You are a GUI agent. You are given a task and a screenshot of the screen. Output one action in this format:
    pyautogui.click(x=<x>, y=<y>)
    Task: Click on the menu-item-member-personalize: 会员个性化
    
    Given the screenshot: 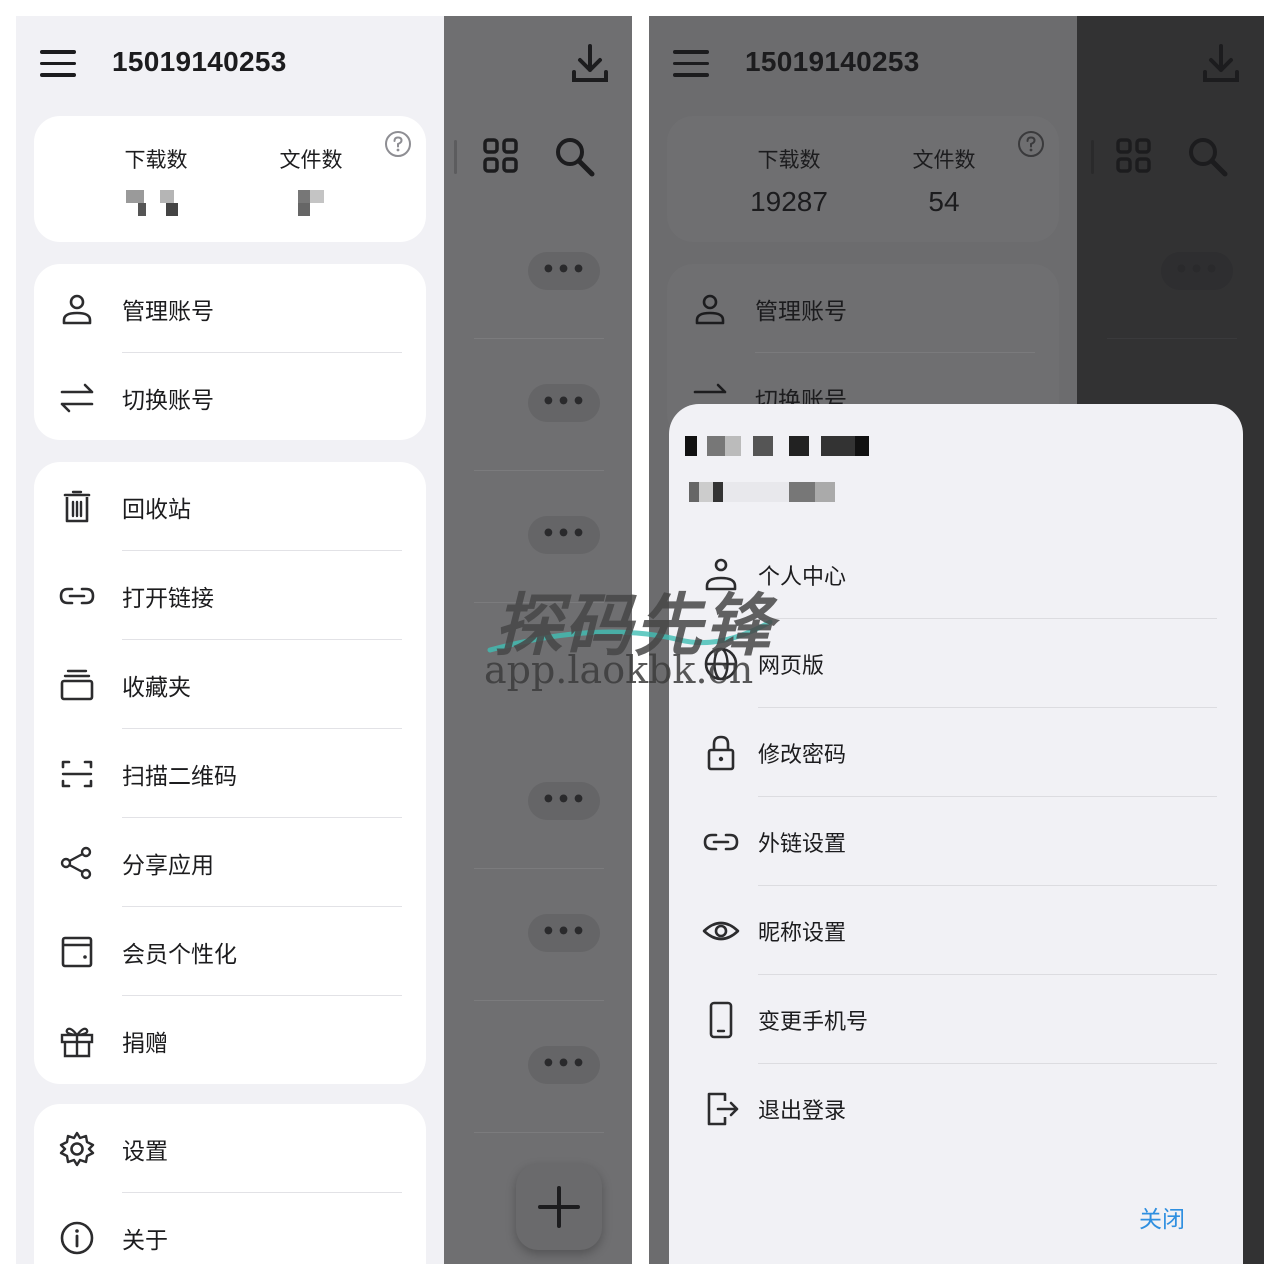 What is the action you would take?
    pyautogui.click(x=230, y=951)
    